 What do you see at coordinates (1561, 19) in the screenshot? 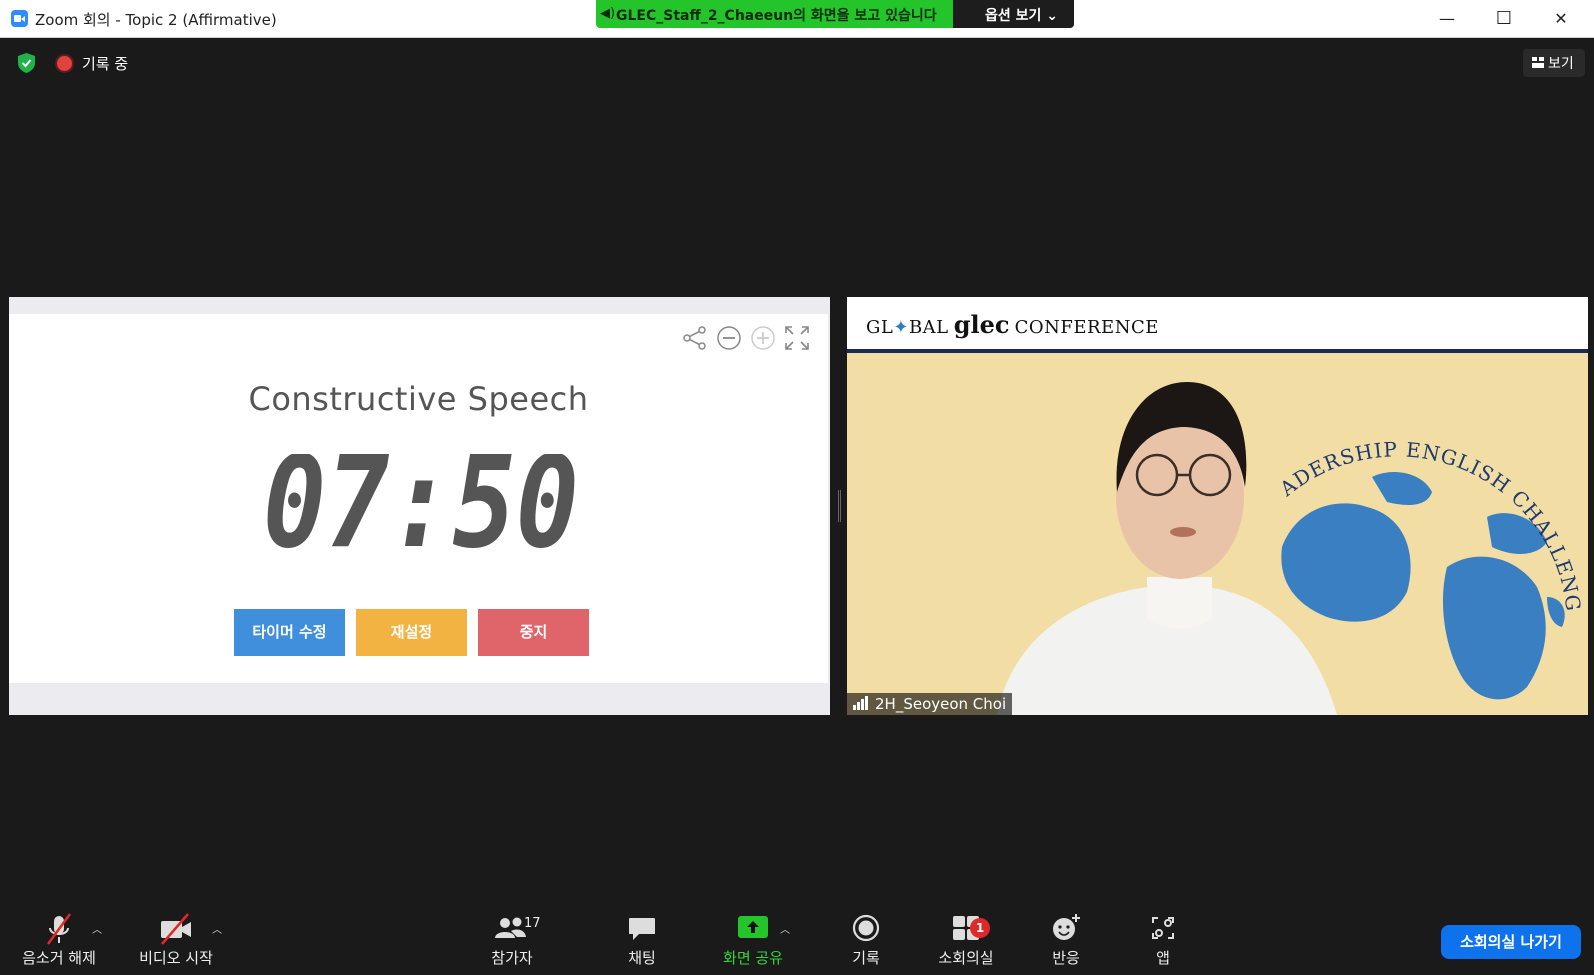
I see `close-button: ✕` at bounding box center [1561, 19].